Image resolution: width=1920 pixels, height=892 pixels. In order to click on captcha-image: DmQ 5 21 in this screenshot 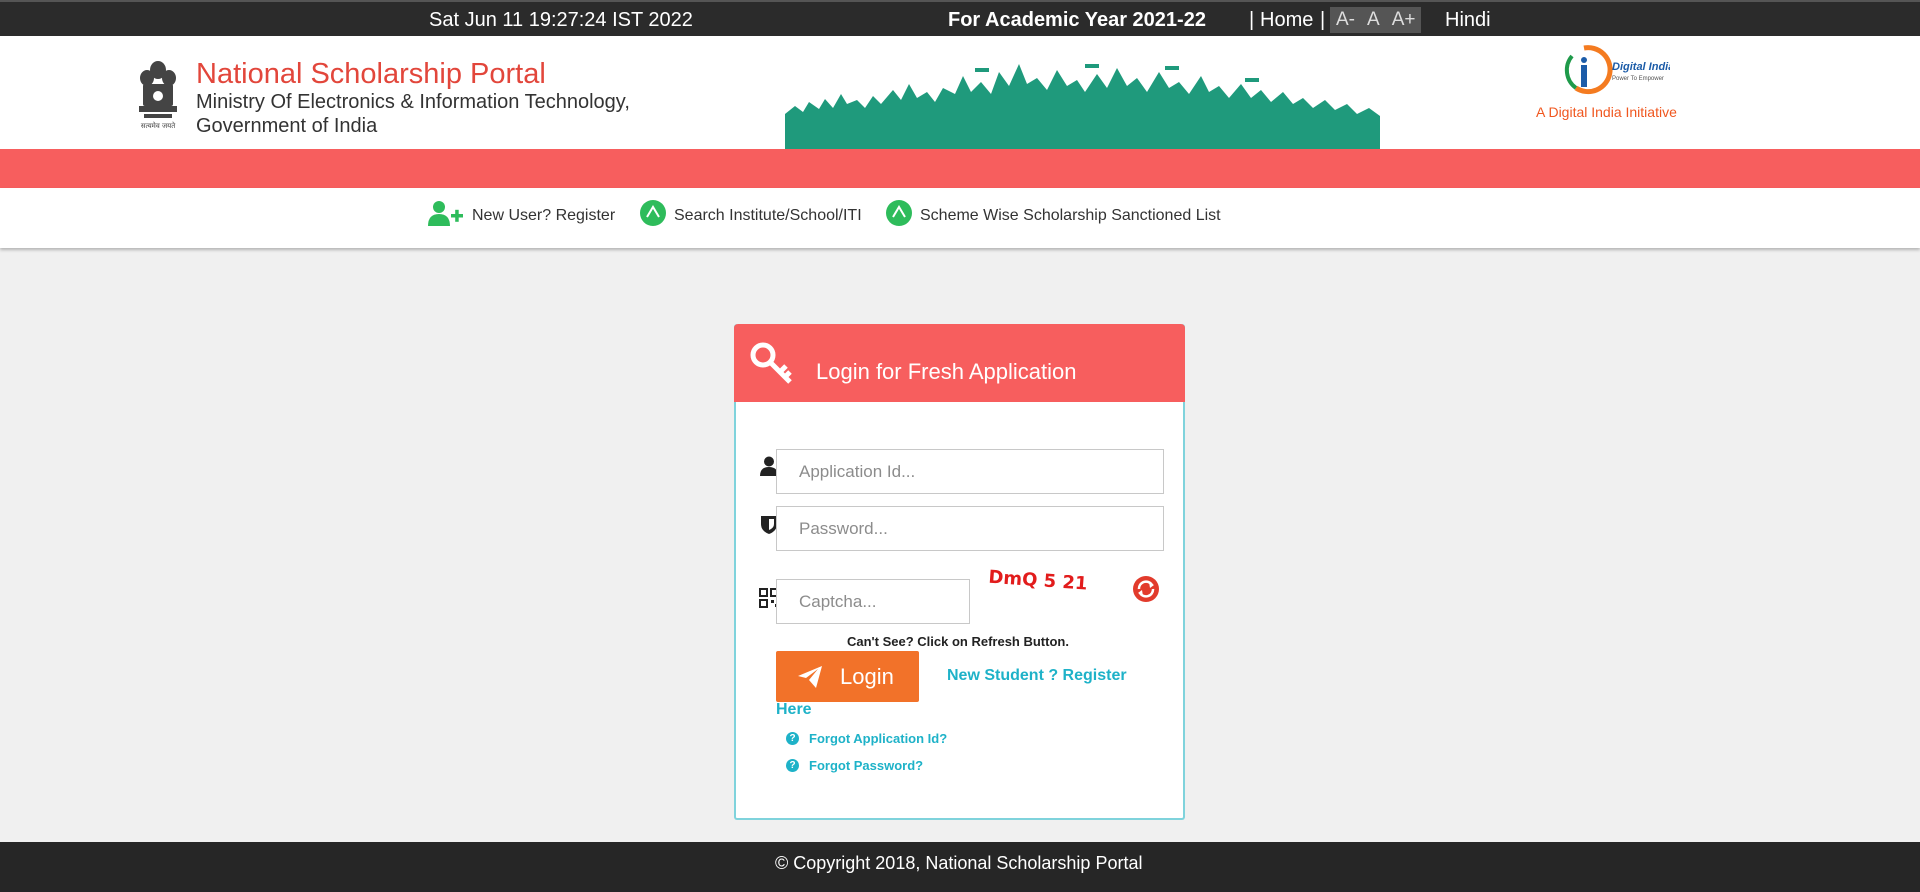, I will do `click(1038, 582)`.